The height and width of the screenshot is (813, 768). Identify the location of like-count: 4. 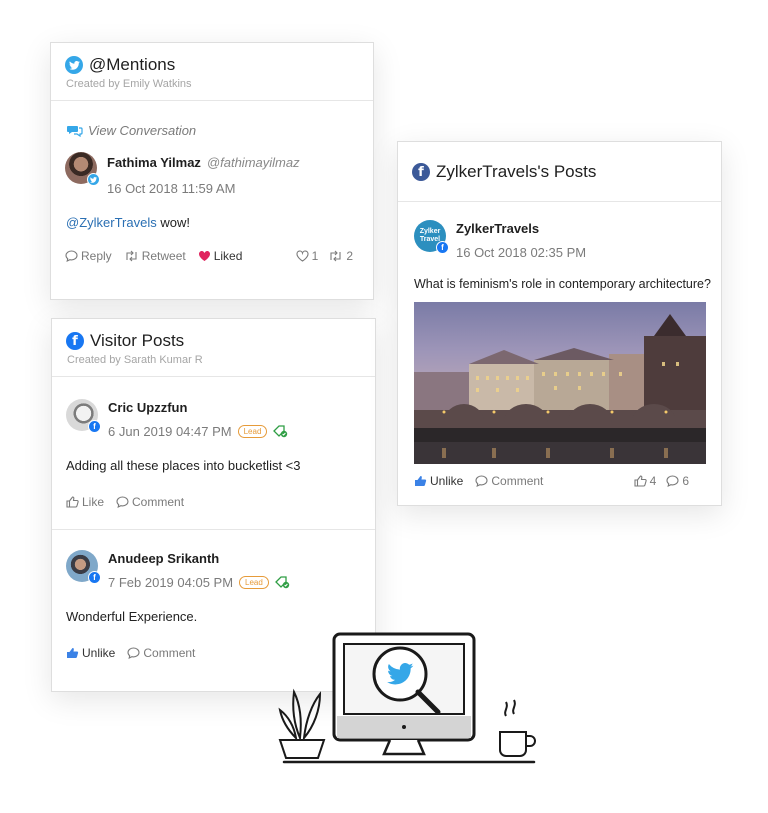
(645, 481).